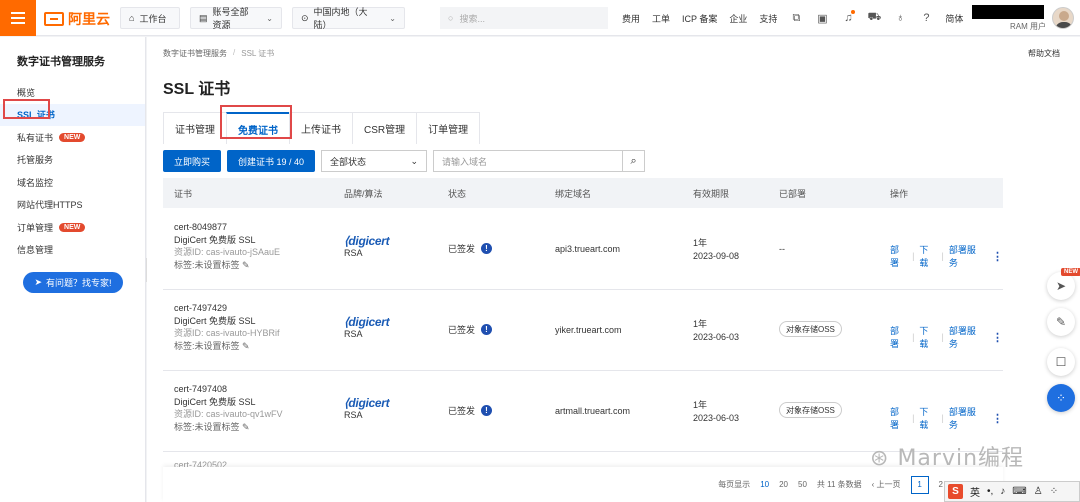 The image size is (1080, 502). I want to click on sidebar-item-label: 托管服务, so click(35, 160).